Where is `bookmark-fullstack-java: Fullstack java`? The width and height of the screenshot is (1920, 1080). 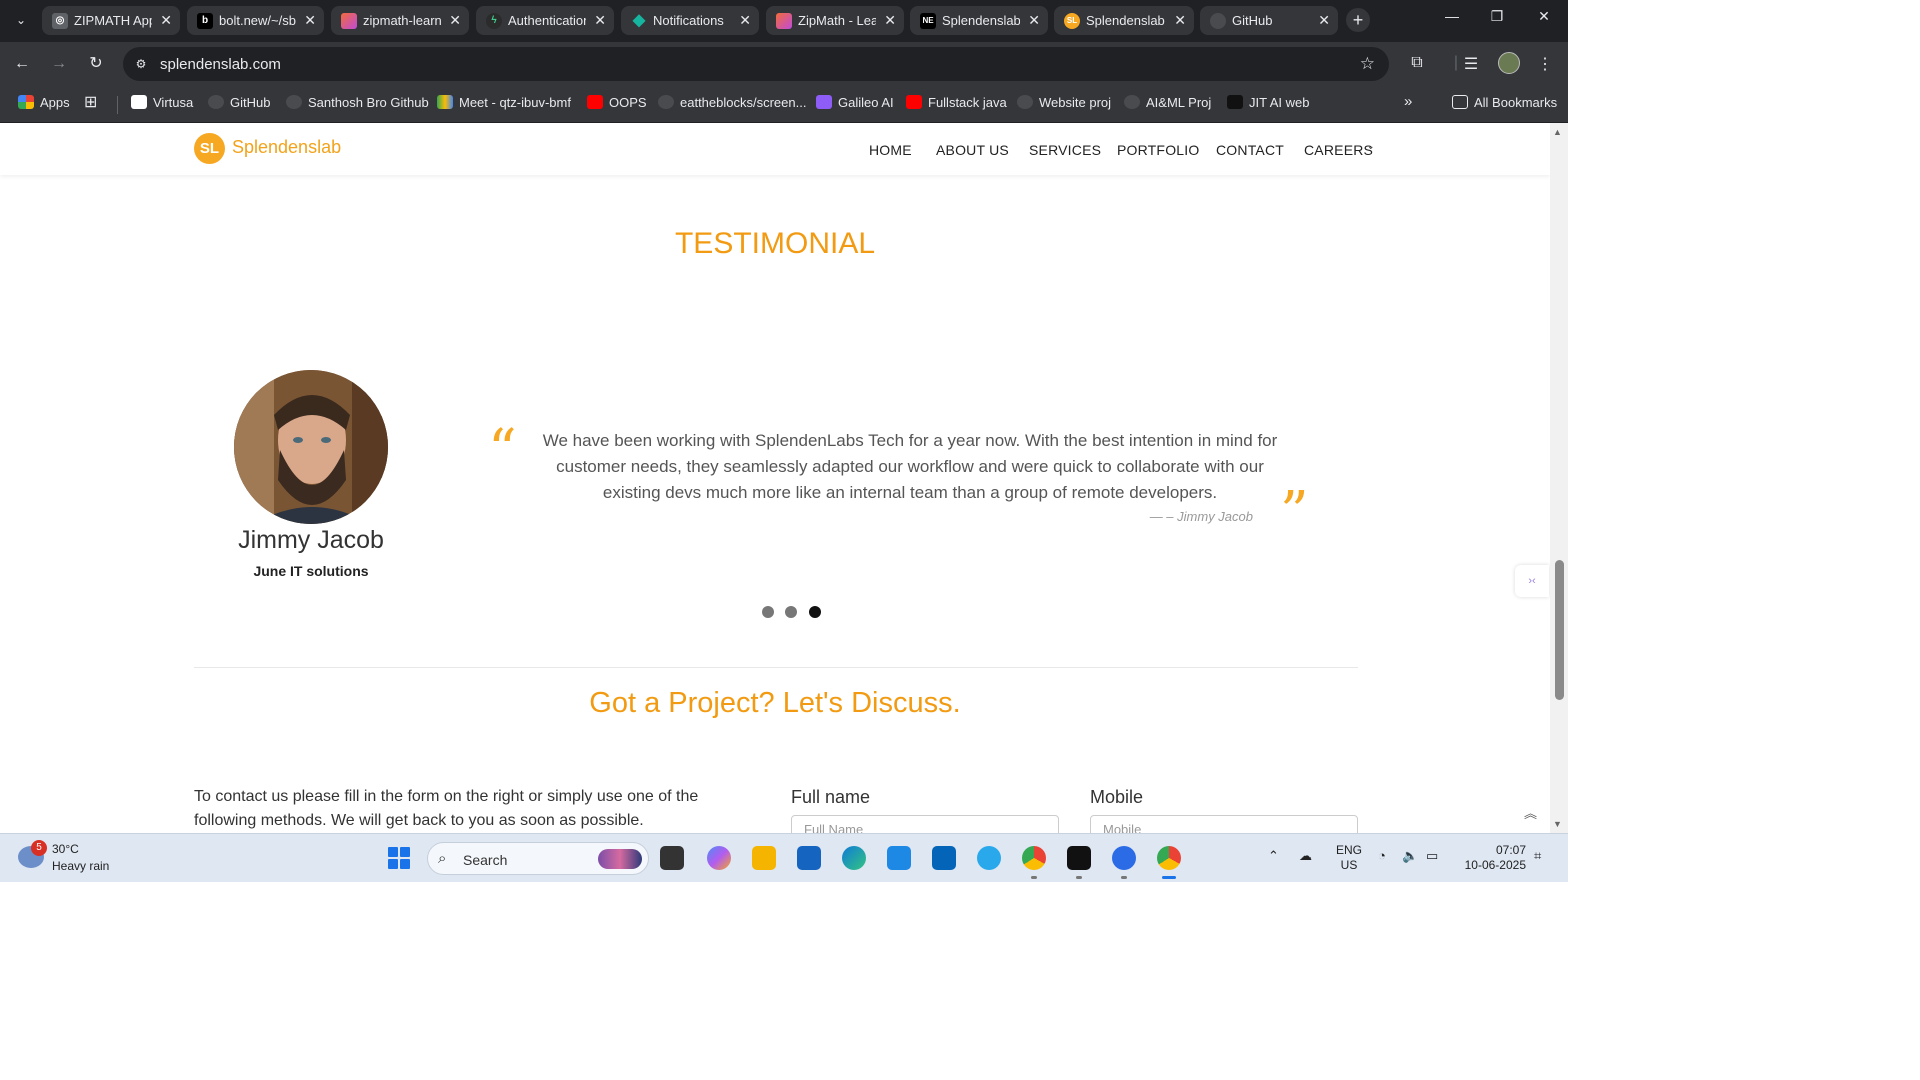 bookmark-fullstack-java: Fullstack java is located at coordinates (956, 102).